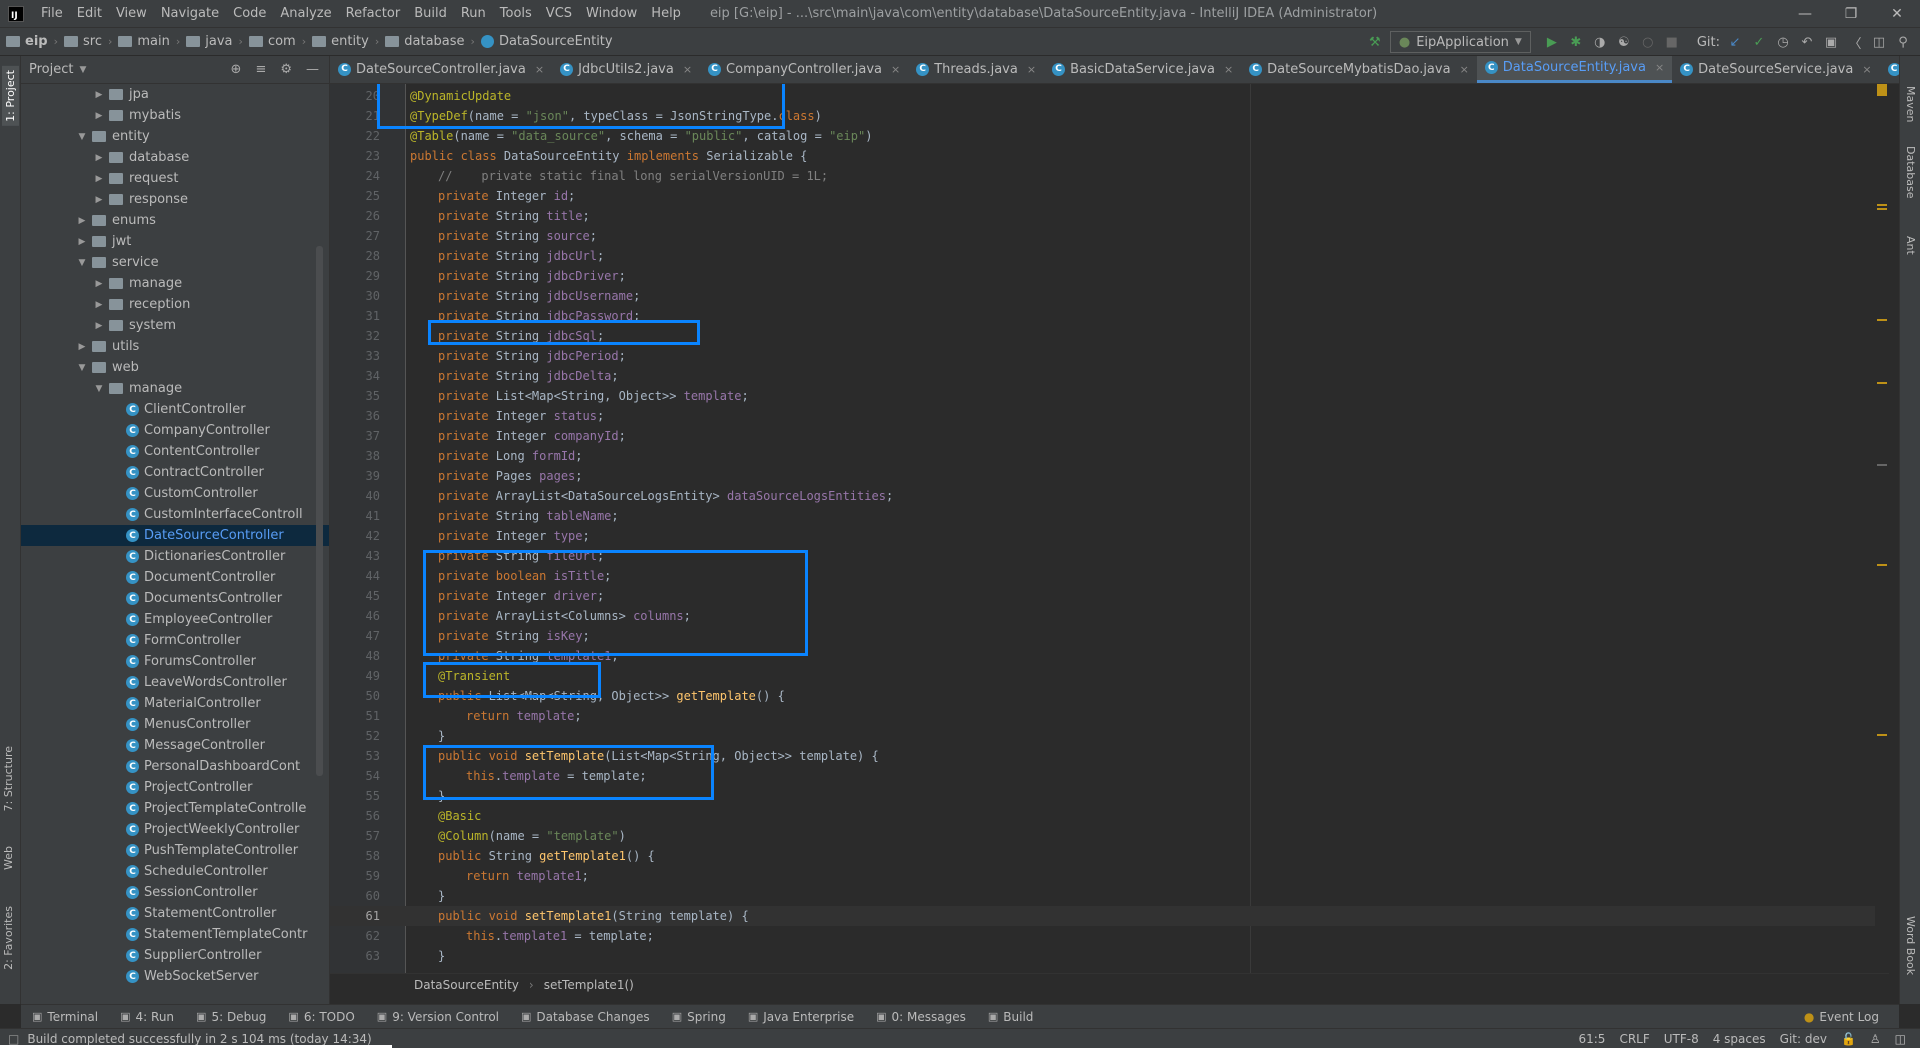  What do you see at coordinates (175, 661) in the screenshot?
I see `tree-item: C ForumsController` at bounding box center [175, 661].